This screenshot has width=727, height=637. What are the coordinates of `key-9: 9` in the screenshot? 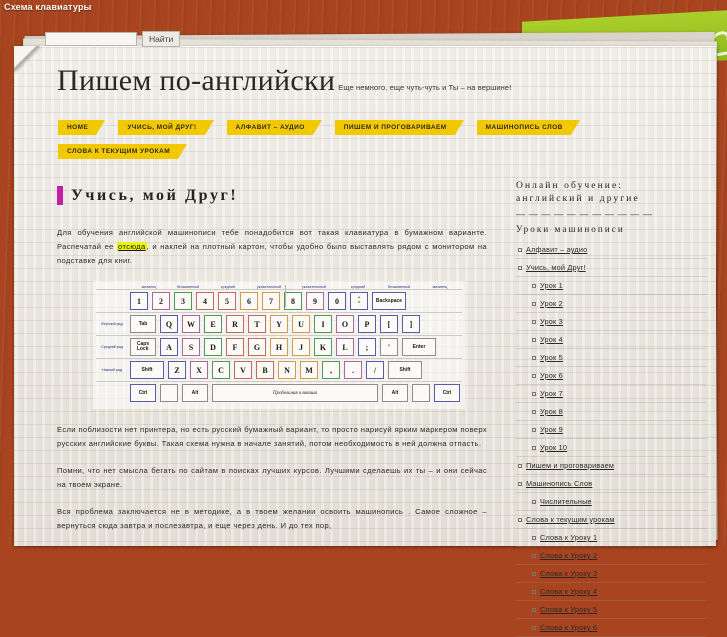 It's located at (315, 301).